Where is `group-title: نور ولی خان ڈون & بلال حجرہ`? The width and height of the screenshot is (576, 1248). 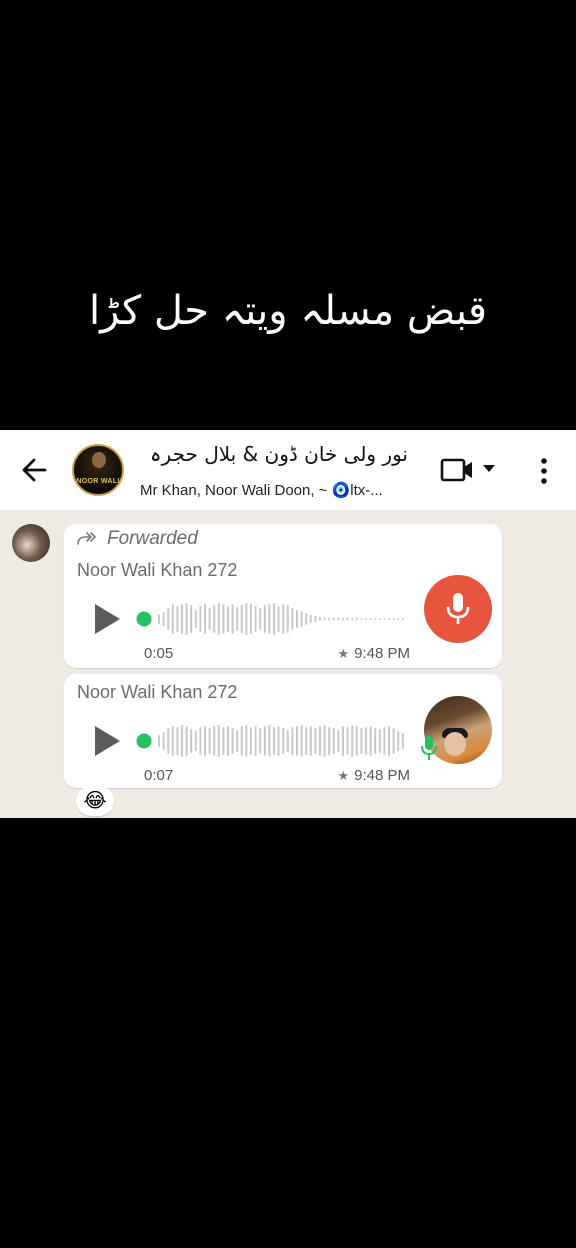 group-title: نور ولی خان ڈون & بلال حجرہ is located at coordinates (279, 454).